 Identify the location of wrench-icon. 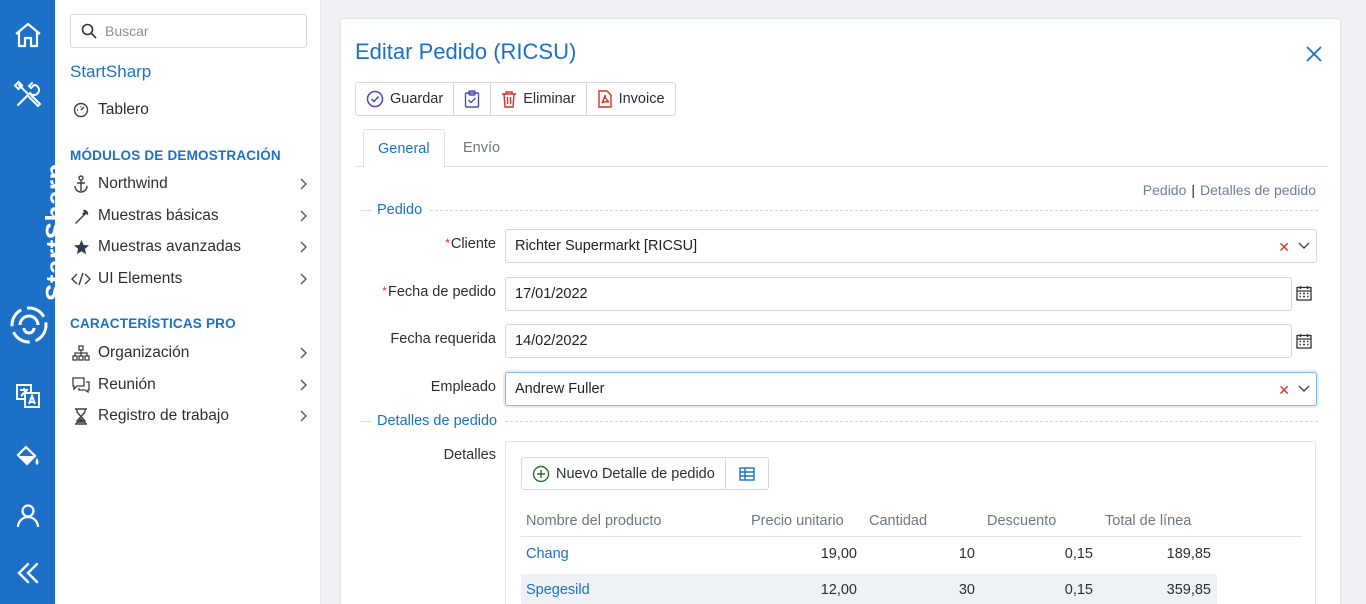
(81, 216).